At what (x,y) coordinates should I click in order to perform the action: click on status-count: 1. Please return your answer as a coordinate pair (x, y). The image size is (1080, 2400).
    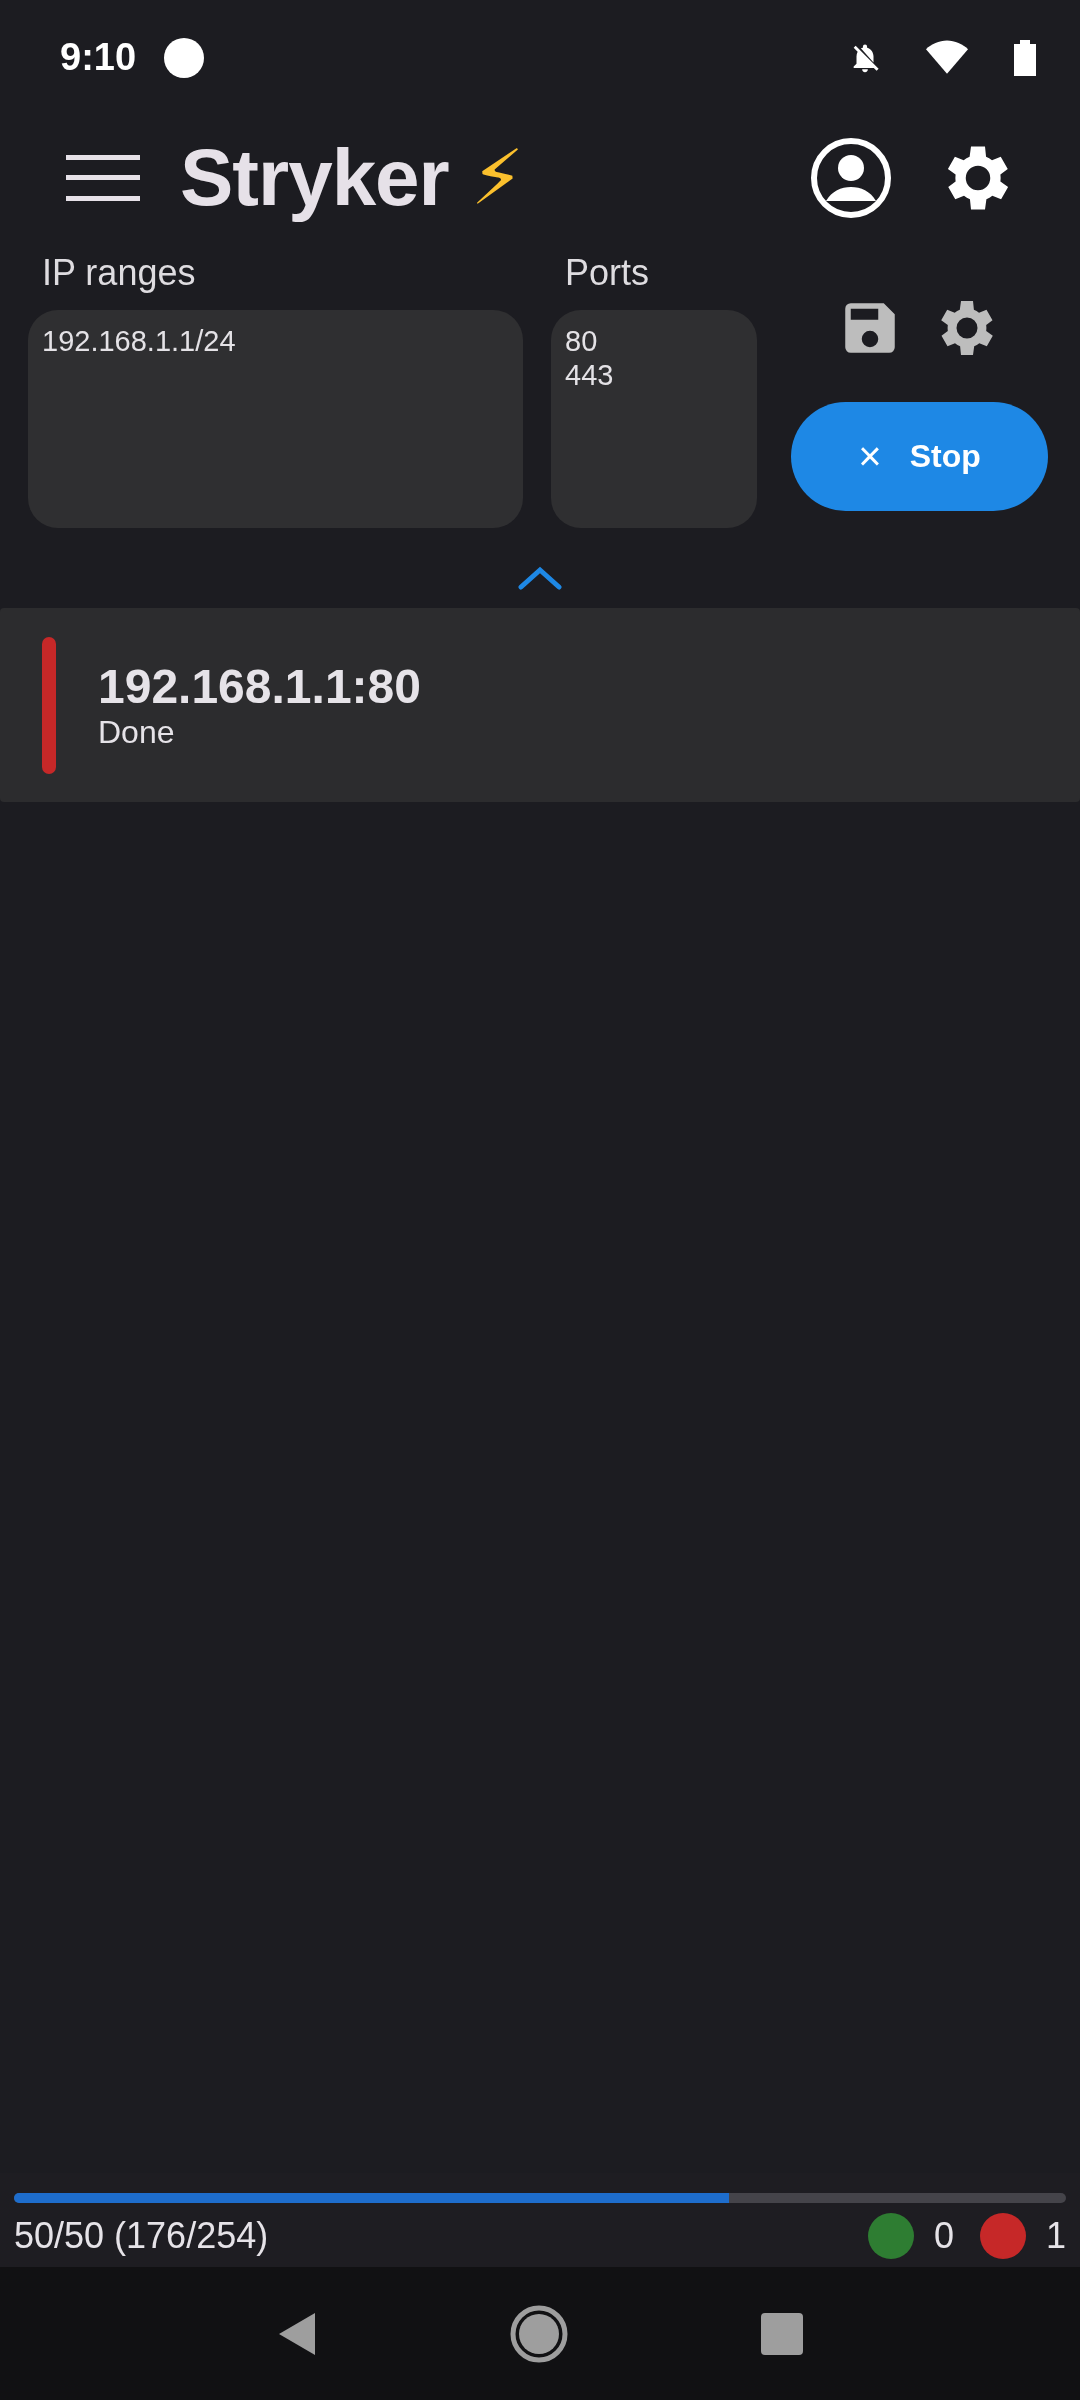
    Looking at the image, I should click on (1055, 2236).